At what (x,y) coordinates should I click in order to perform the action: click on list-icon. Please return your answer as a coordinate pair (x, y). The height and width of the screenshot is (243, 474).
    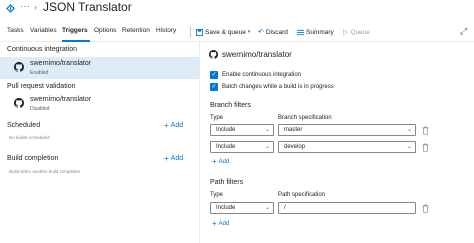
    Looking at the image, I should click on (300, 32).